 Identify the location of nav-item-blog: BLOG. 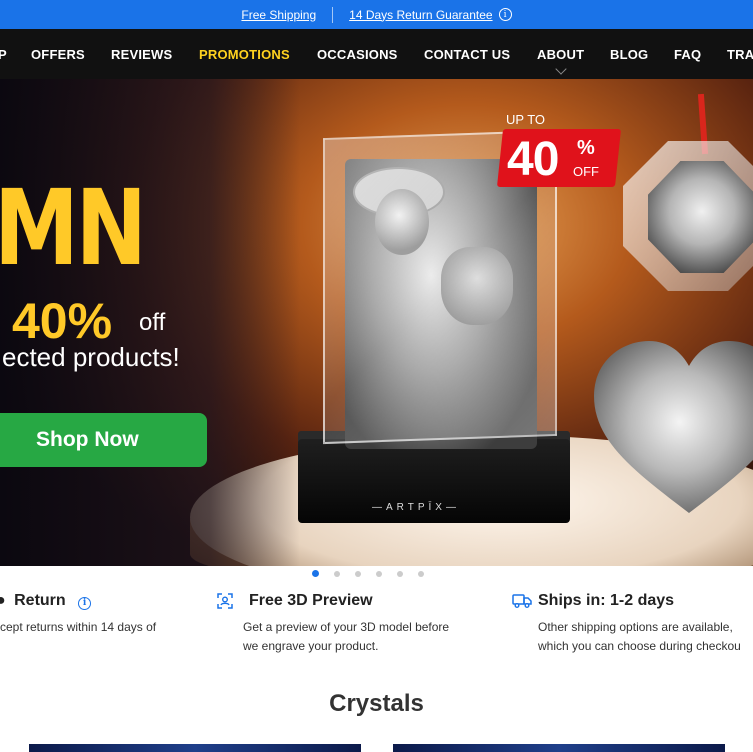
(629, 54).